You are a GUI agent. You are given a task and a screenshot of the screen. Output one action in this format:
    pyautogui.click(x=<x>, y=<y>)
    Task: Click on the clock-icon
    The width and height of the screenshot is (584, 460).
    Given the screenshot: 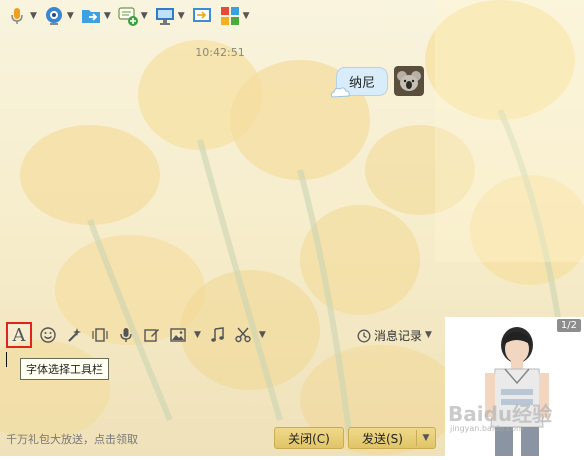 What is the action you would take?
    pyautogui.click(x=364, y=335)
    